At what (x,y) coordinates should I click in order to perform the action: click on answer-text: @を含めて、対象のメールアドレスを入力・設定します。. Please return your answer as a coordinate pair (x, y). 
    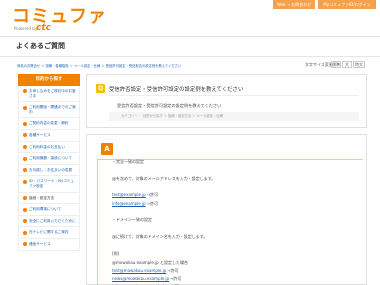
    Looking at the image, I should click on (164, 178).